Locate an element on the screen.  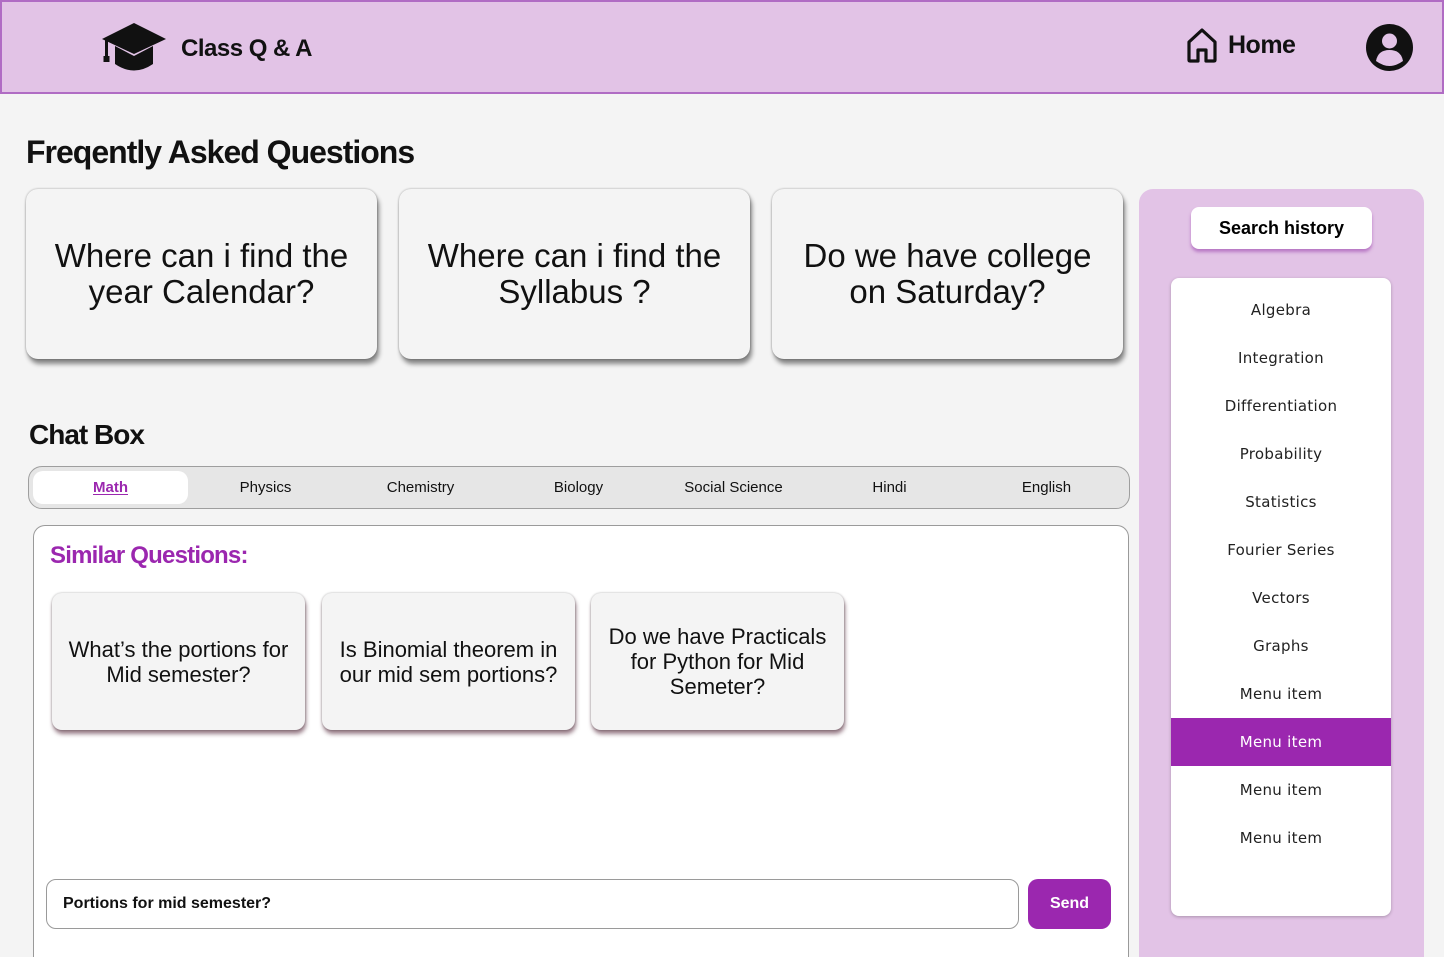
faq-card: Do we have college on Saturday? is located at coordinates (947, 274).